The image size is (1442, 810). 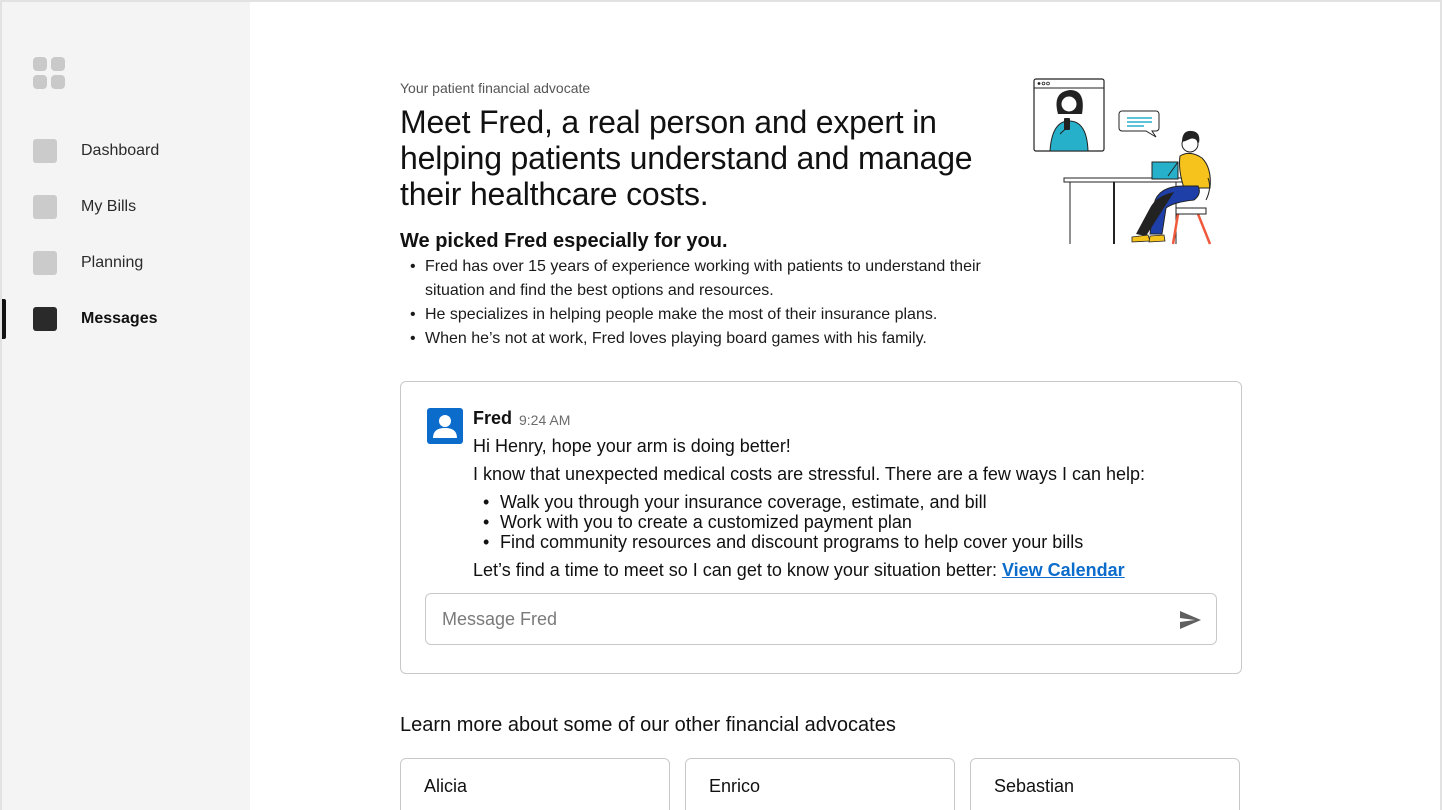 I want to click on page-eyebrow: Your patient financial advocate, so click(x=495, y=88).